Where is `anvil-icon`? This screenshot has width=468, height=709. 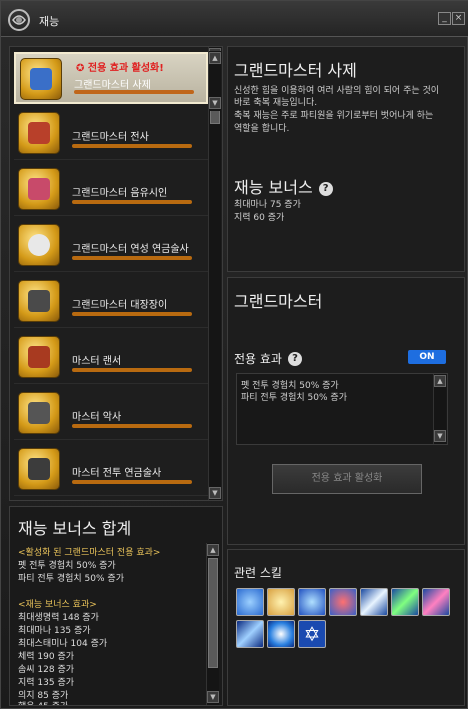 anvil-icon is located at coordinates (39, 301).